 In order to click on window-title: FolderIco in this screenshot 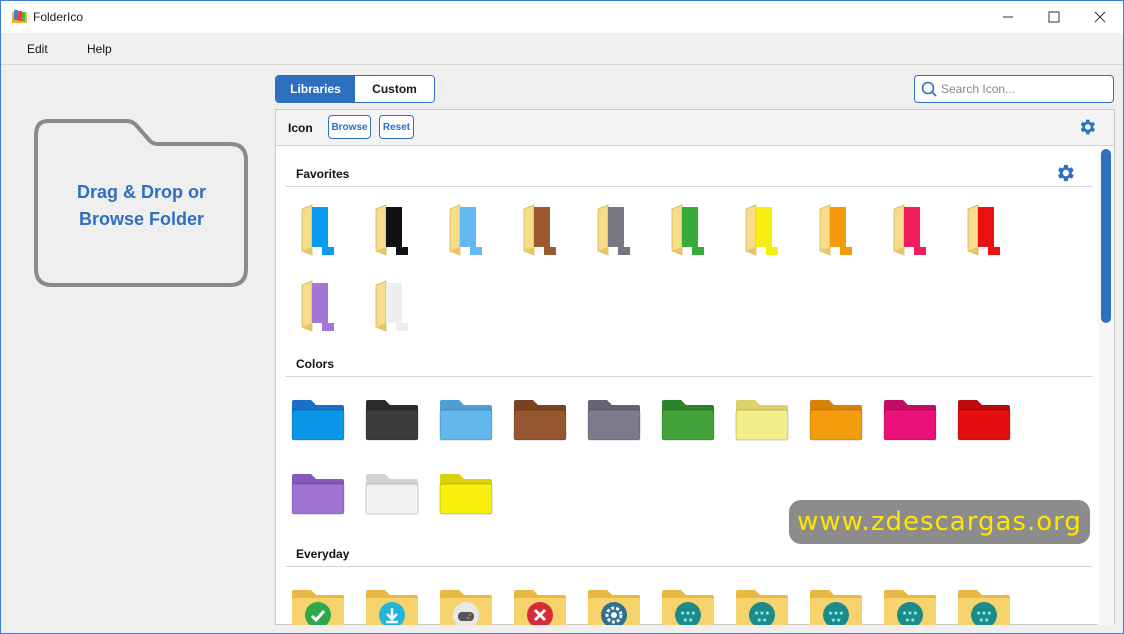, I will do `click(58, 17)`.